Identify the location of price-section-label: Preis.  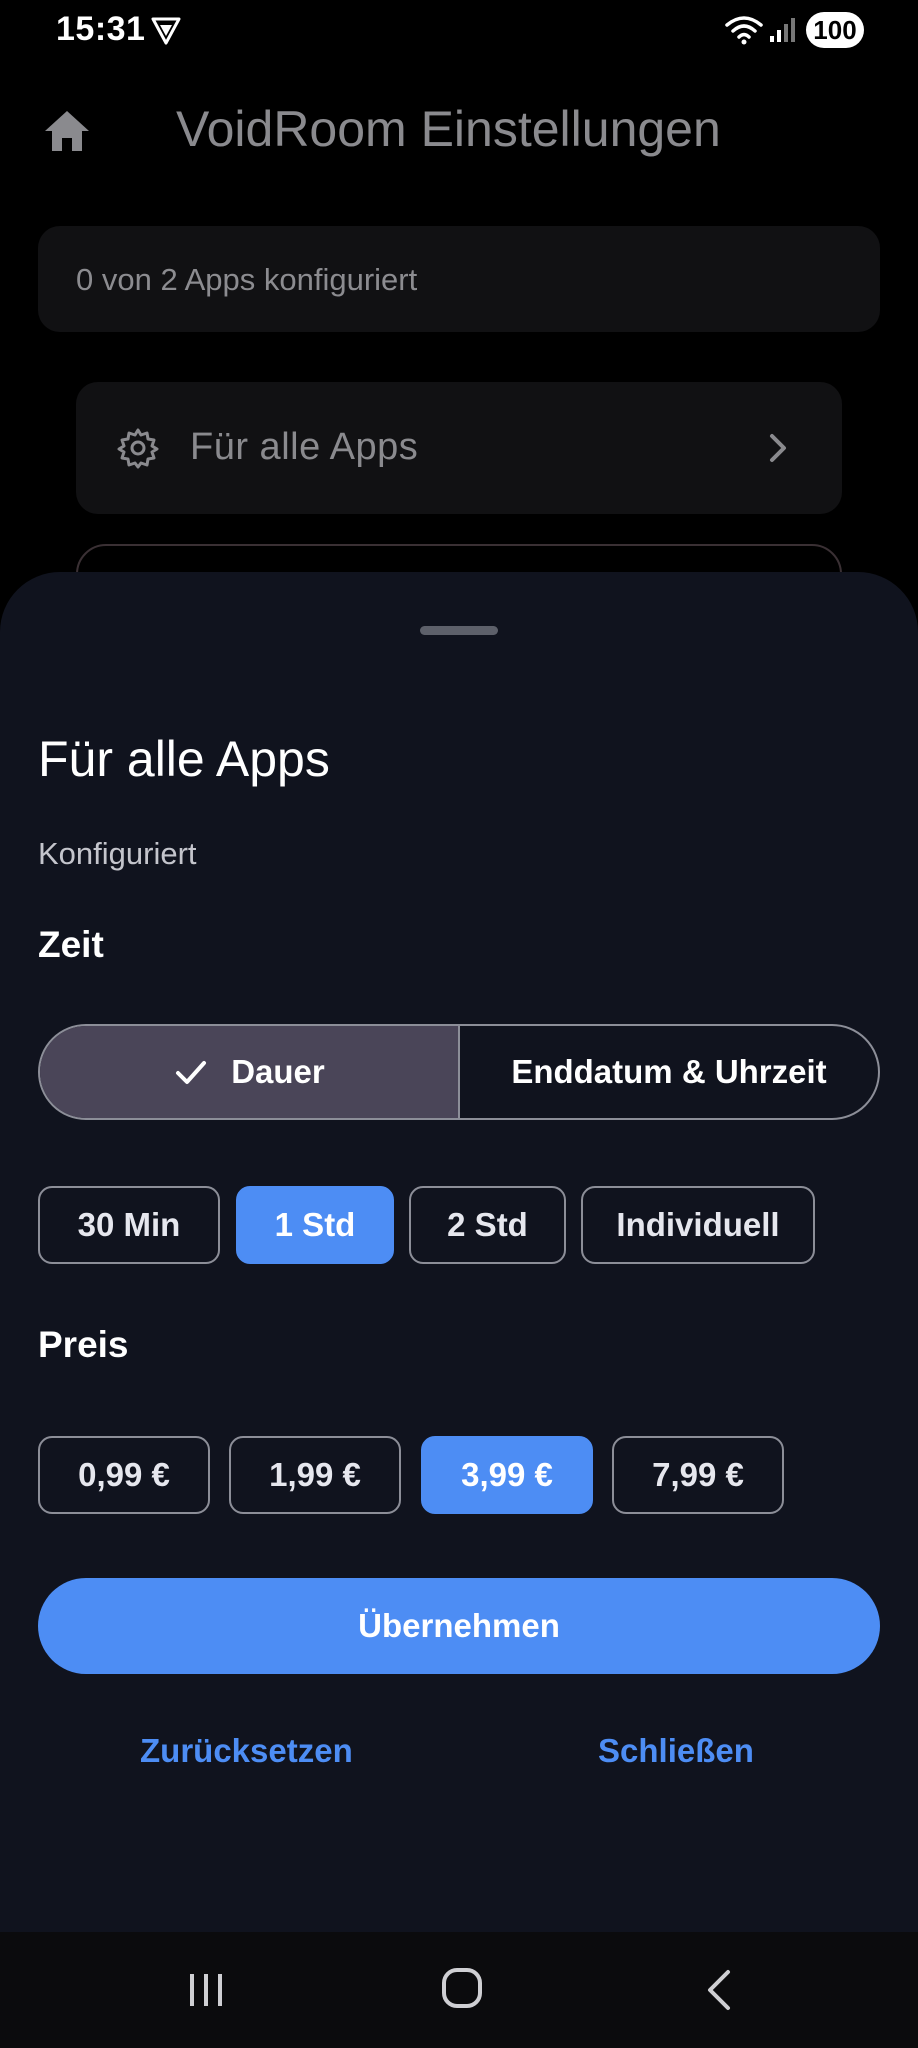
(83, 1344).